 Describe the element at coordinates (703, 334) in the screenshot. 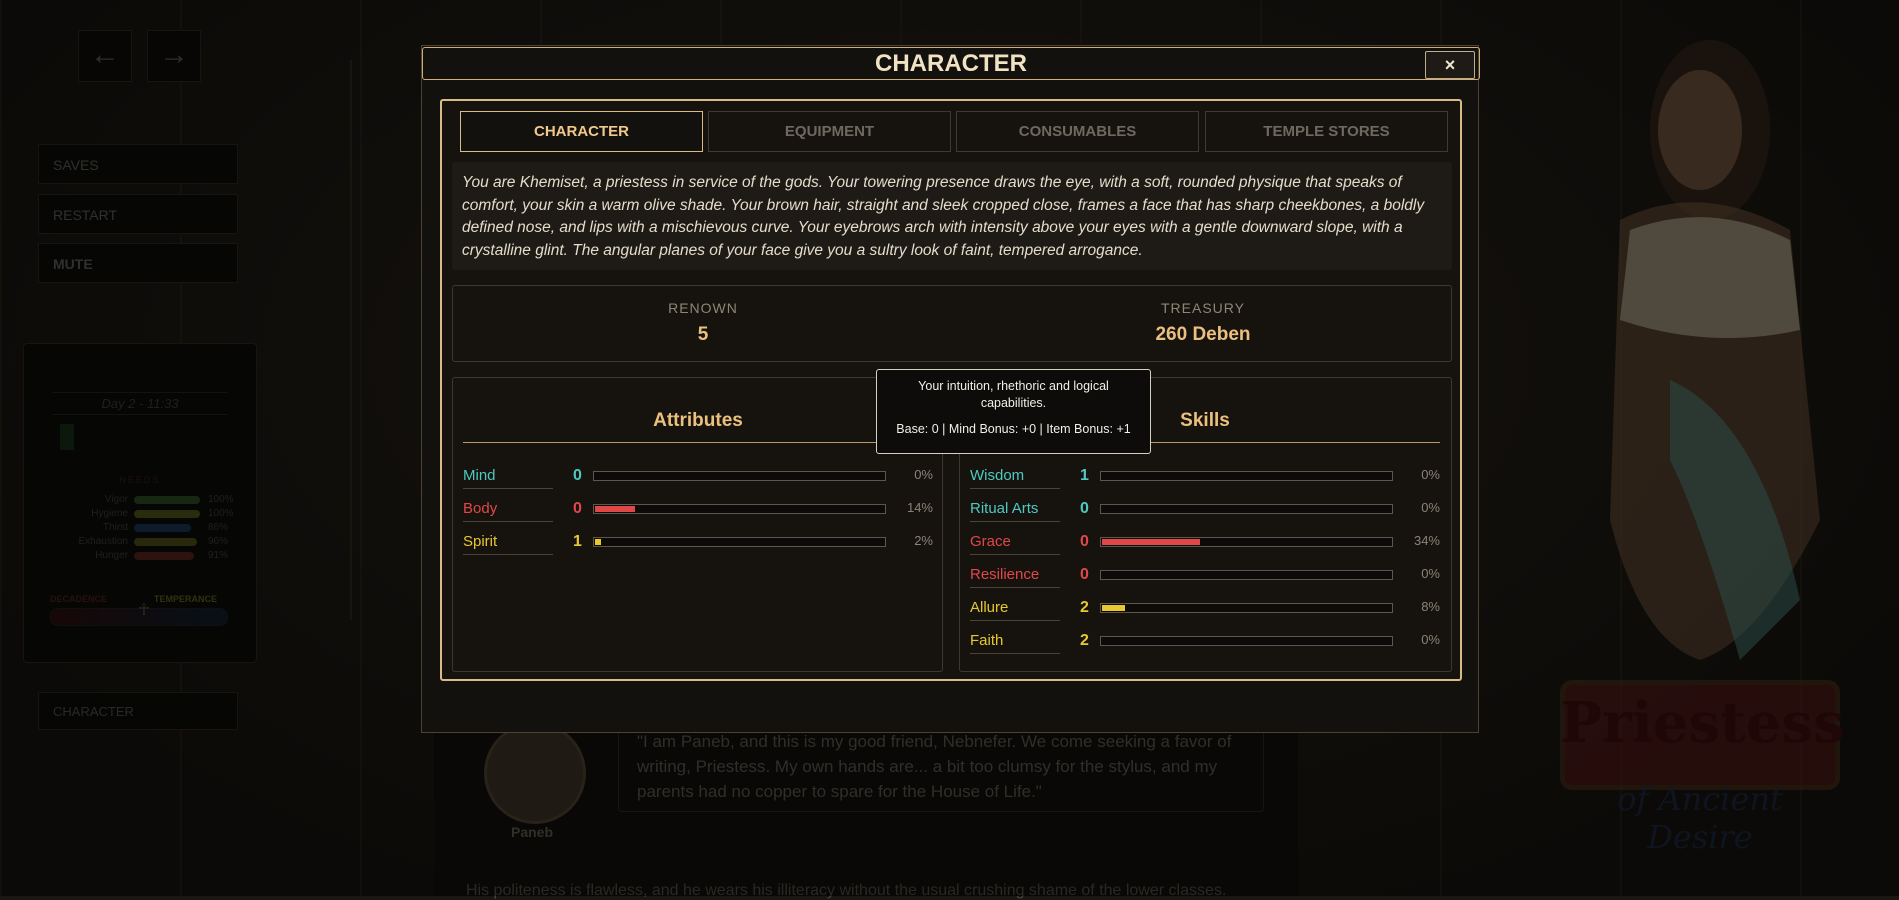

I see `renown-value: 5` at that location.